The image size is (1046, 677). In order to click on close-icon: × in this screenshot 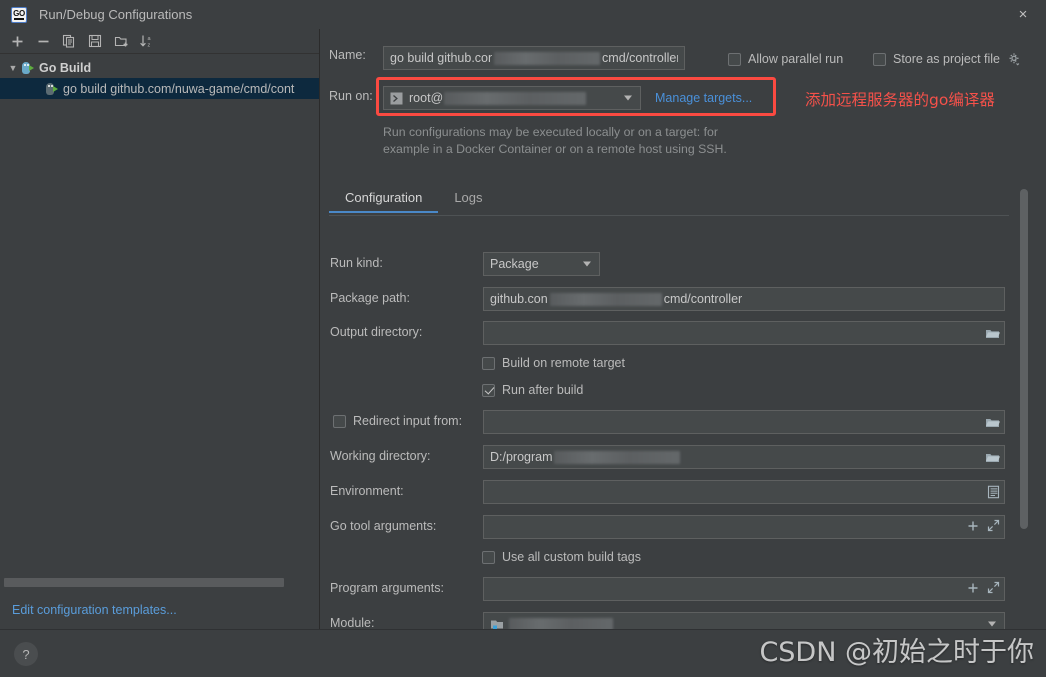, I will do `click(1023, 14)`.